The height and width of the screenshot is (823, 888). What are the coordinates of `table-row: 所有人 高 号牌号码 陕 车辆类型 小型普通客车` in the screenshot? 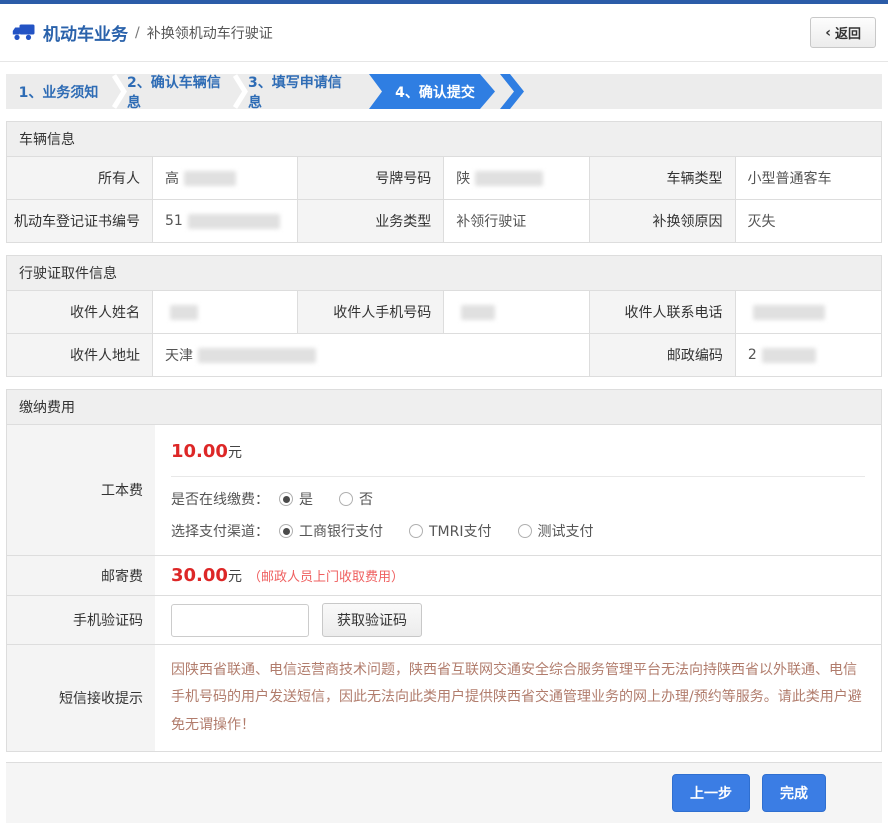 It's located at (444, 178).